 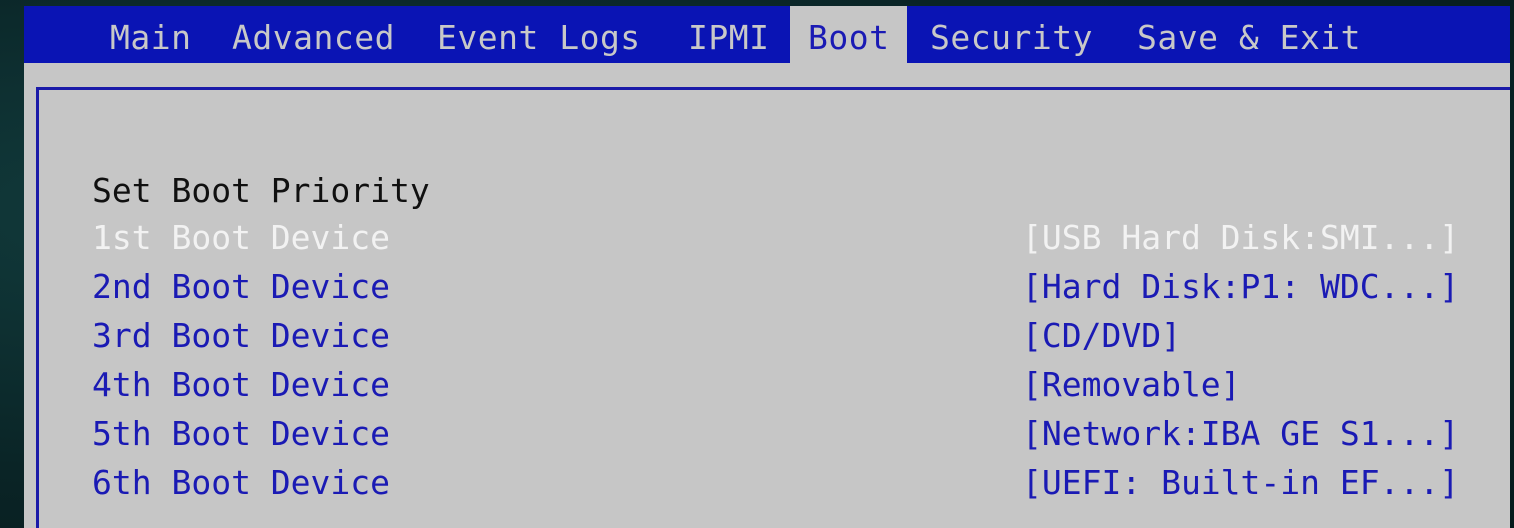 I want to click on boot-device-label: 4th Boot Device, so click(x=241, y=384).